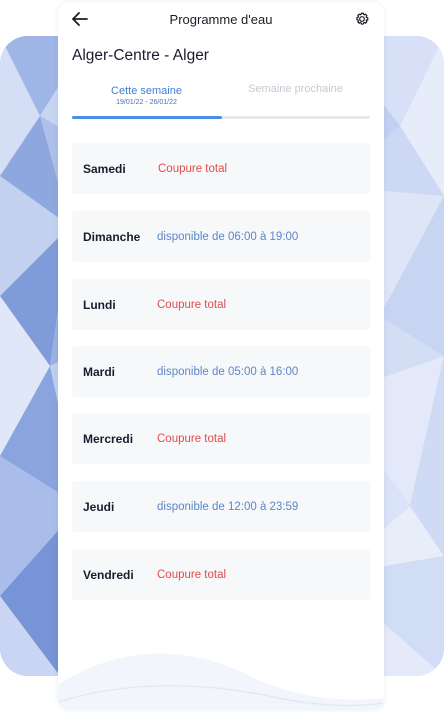  I want to click on day-name: Mardi, so click(99, 371).